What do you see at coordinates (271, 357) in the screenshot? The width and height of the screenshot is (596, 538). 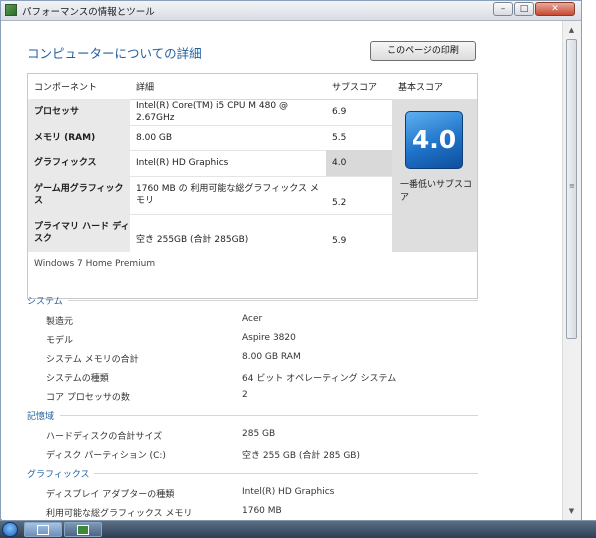 I see `info-value: 8.00 GB RAM` at bounding box center [271, 357].